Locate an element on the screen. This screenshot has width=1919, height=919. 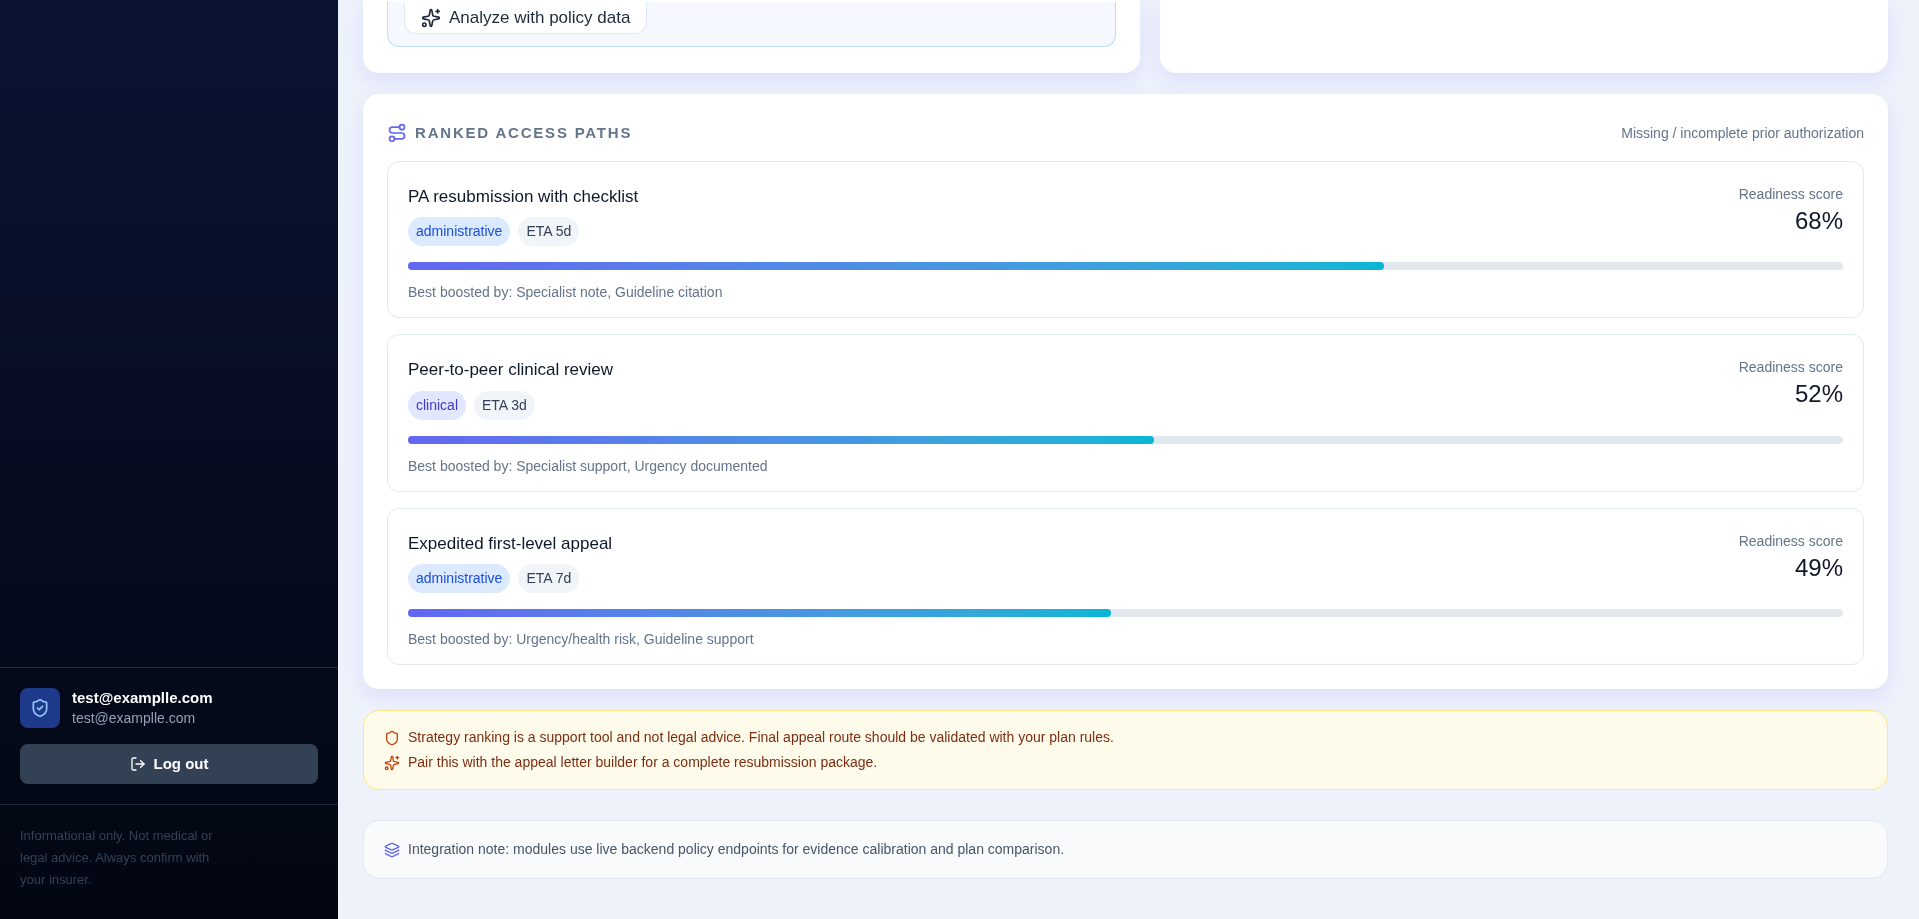
eta-tag: ETA 3d is located at coordinates (504, 405).